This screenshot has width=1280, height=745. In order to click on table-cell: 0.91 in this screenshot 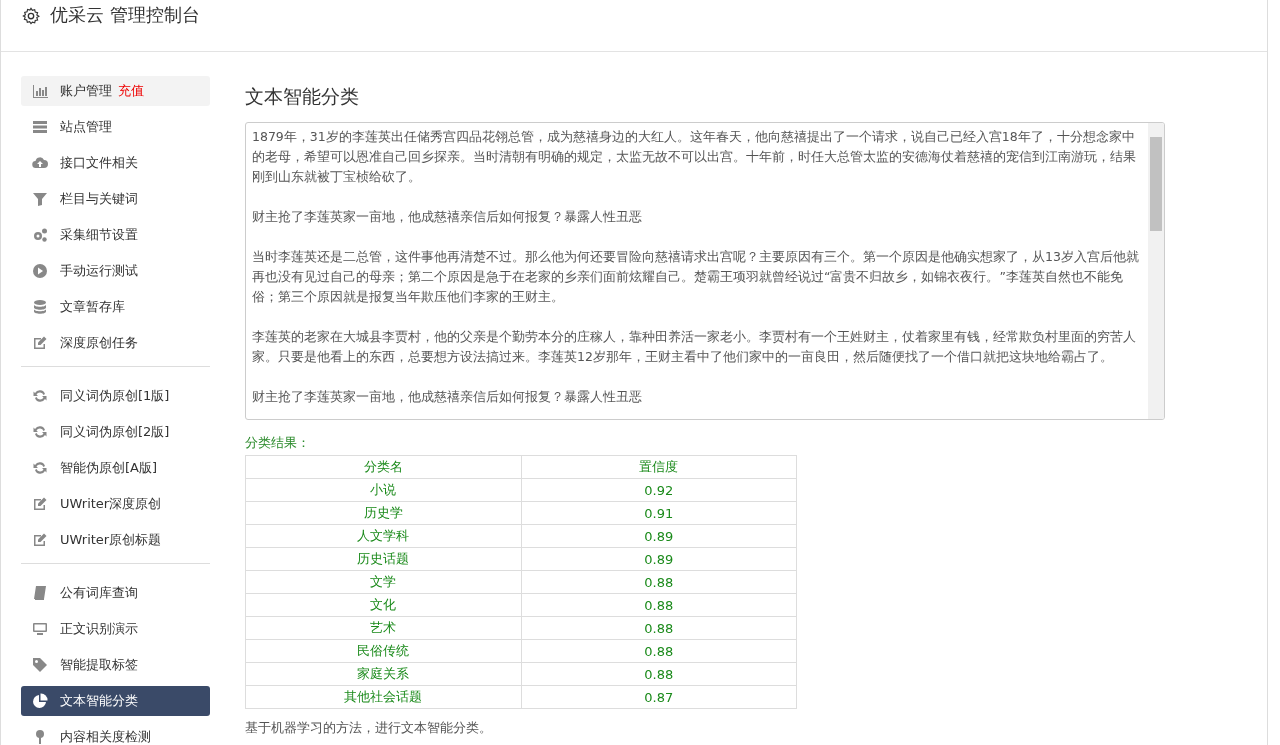, I will do `click(659, 513)`.